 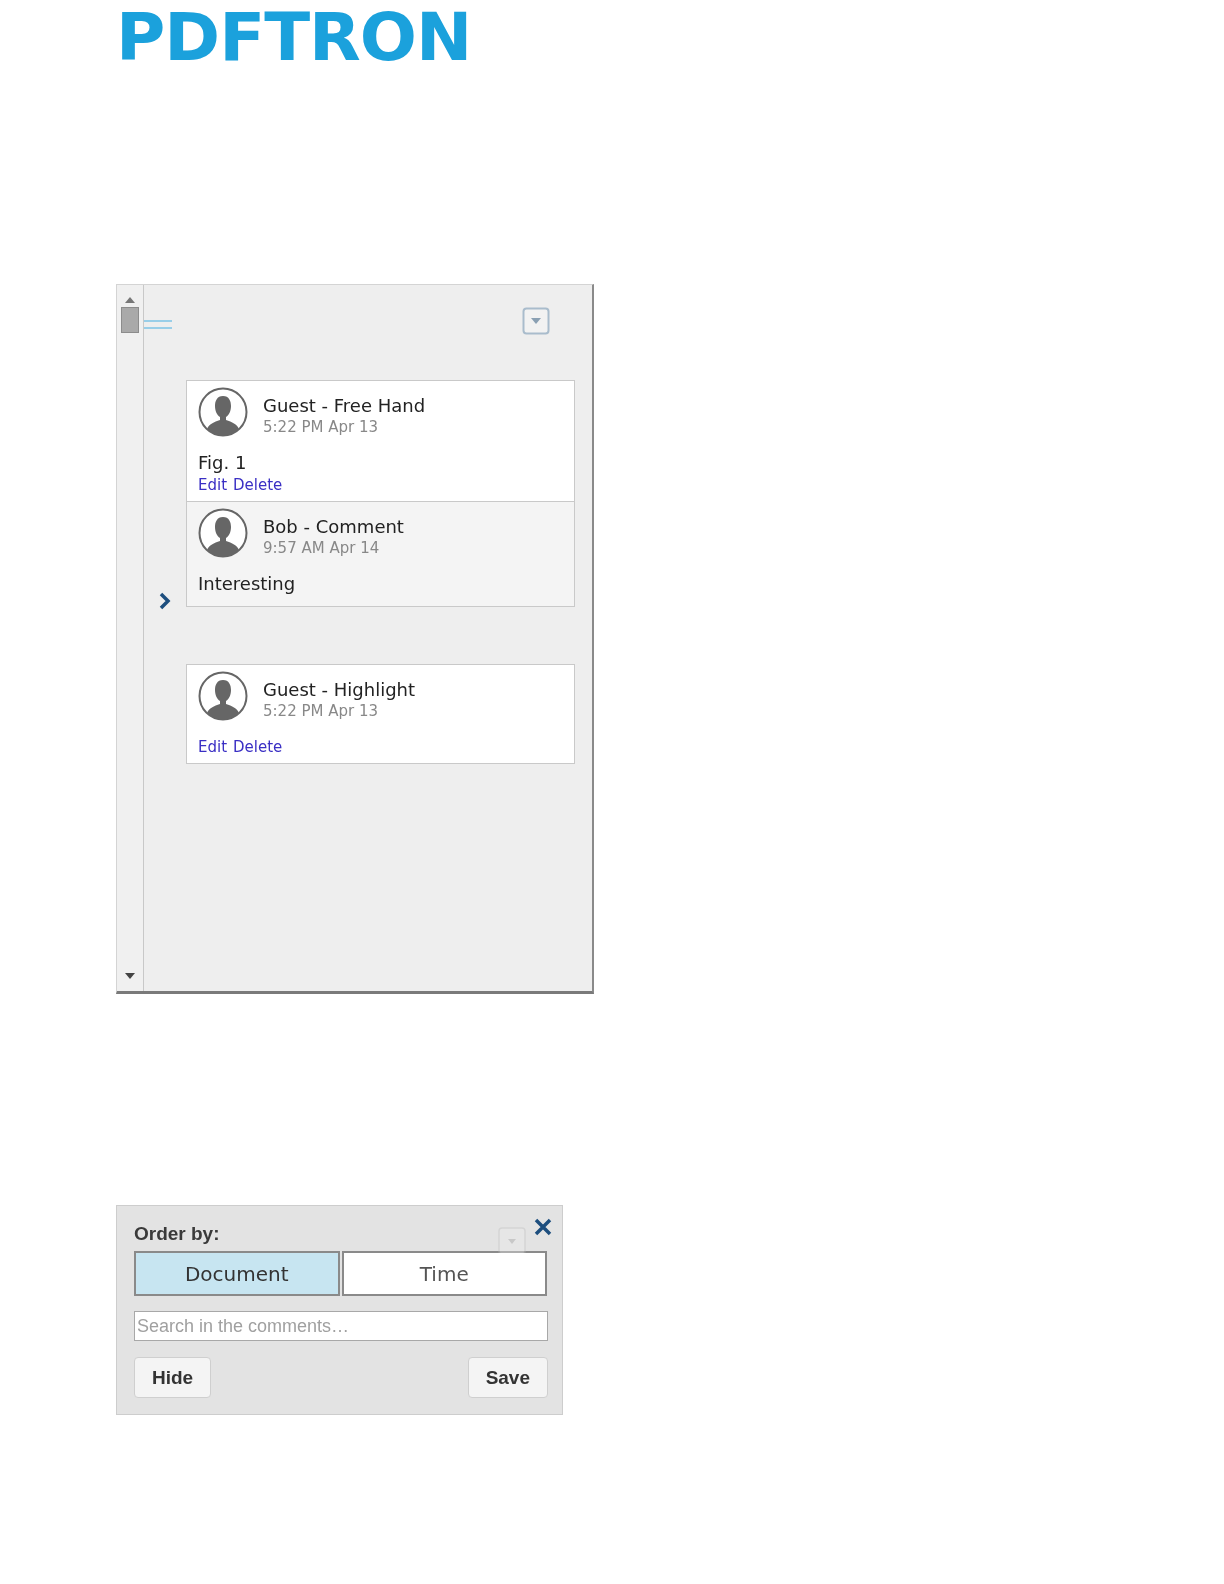 What do you see at coordinates (333, 527) in the screenshot?
I see `author-title: Bob - Comment` at bounding box center [333, 527].